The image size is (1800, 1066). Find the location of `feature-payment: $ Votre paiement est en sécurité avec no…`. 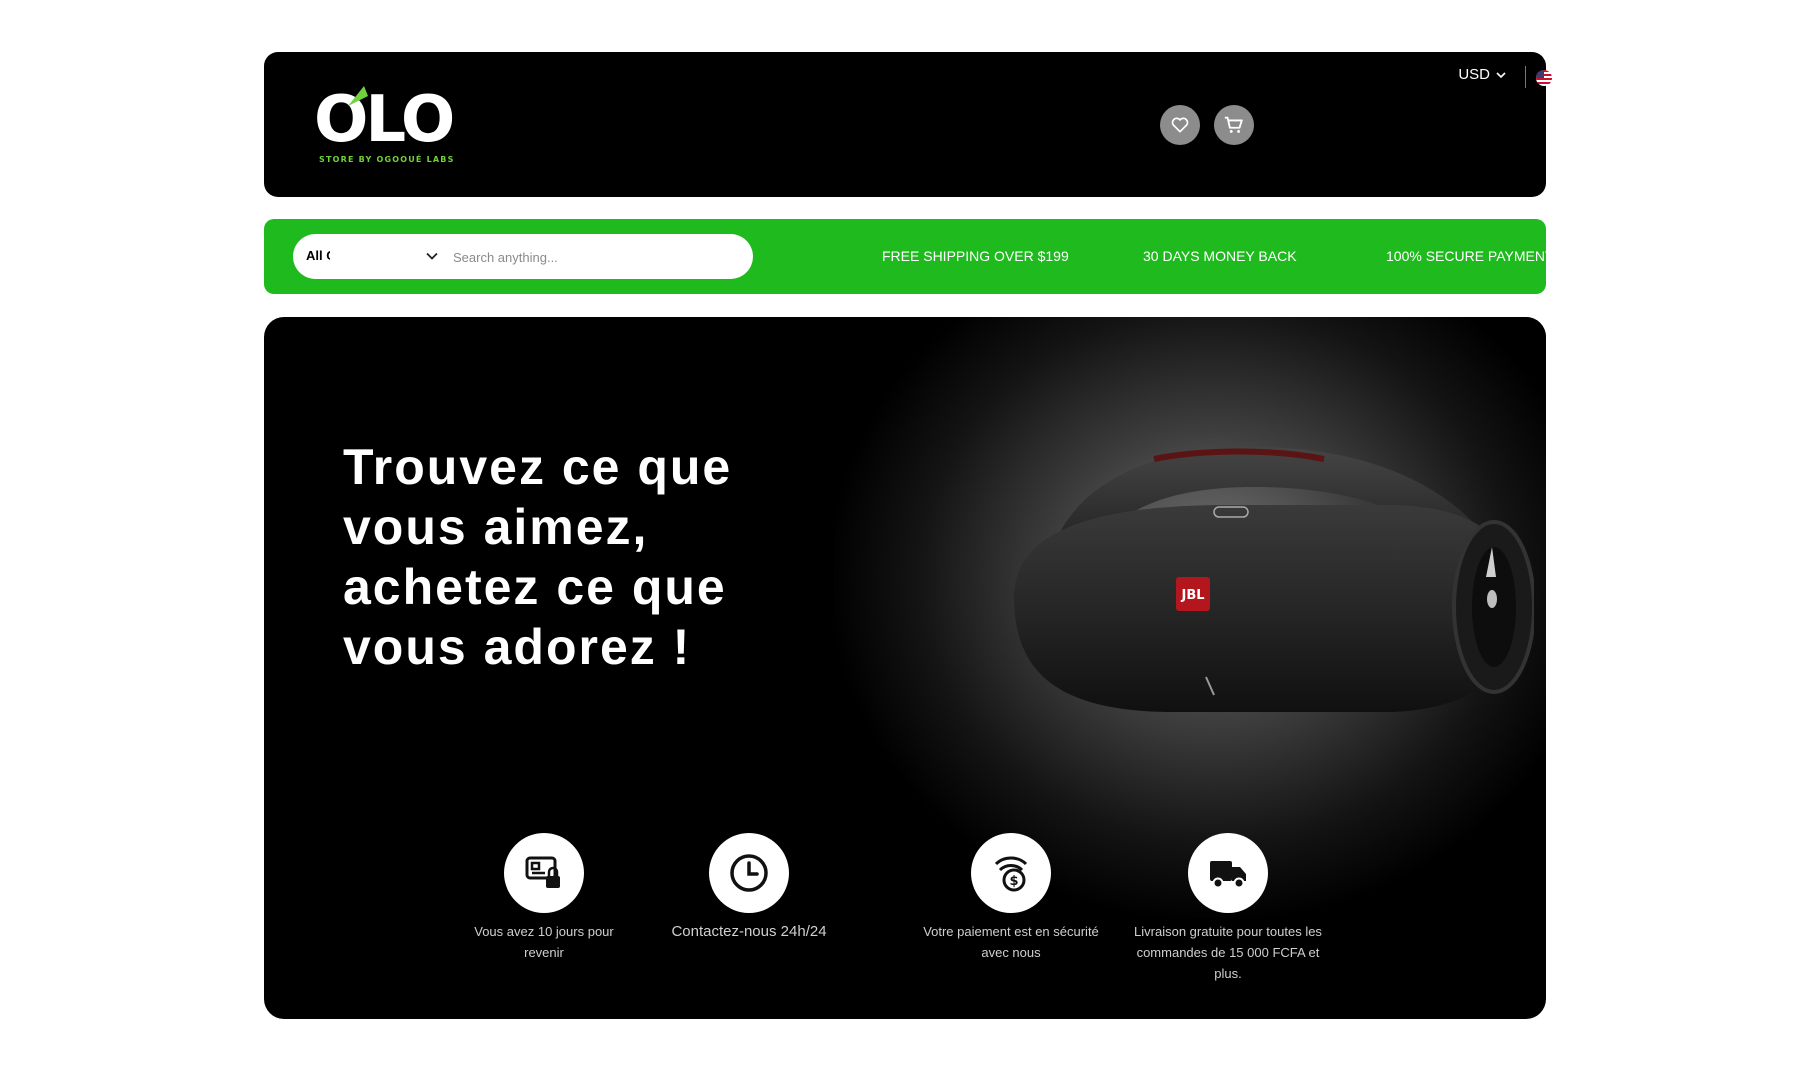

feature-payment: $ Votre paiement est en sécurité avec no… is located at coordinates (1011, 898).